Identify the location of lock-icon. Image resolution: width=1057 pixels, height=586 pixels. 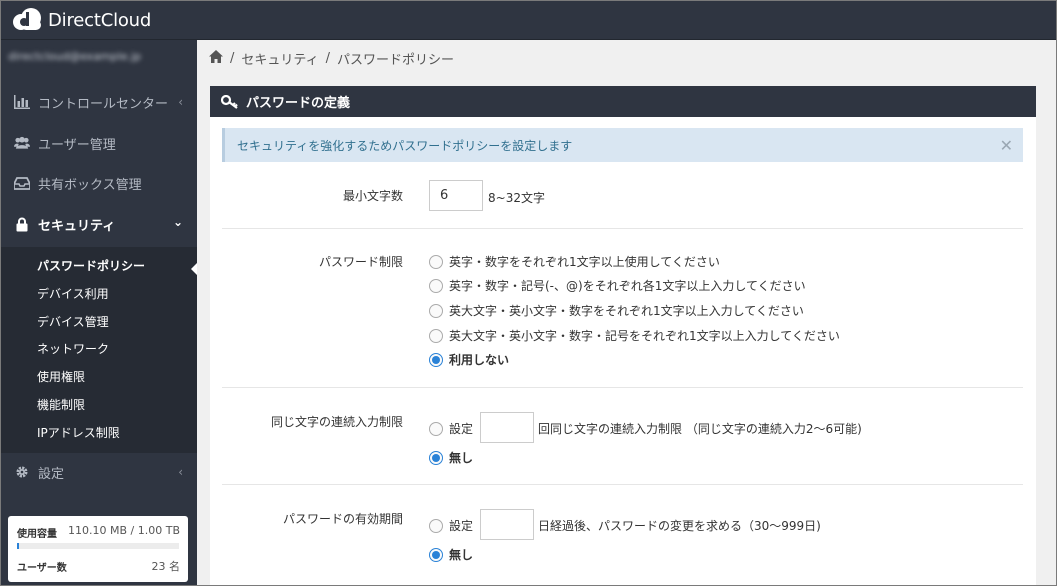
(22, 224).